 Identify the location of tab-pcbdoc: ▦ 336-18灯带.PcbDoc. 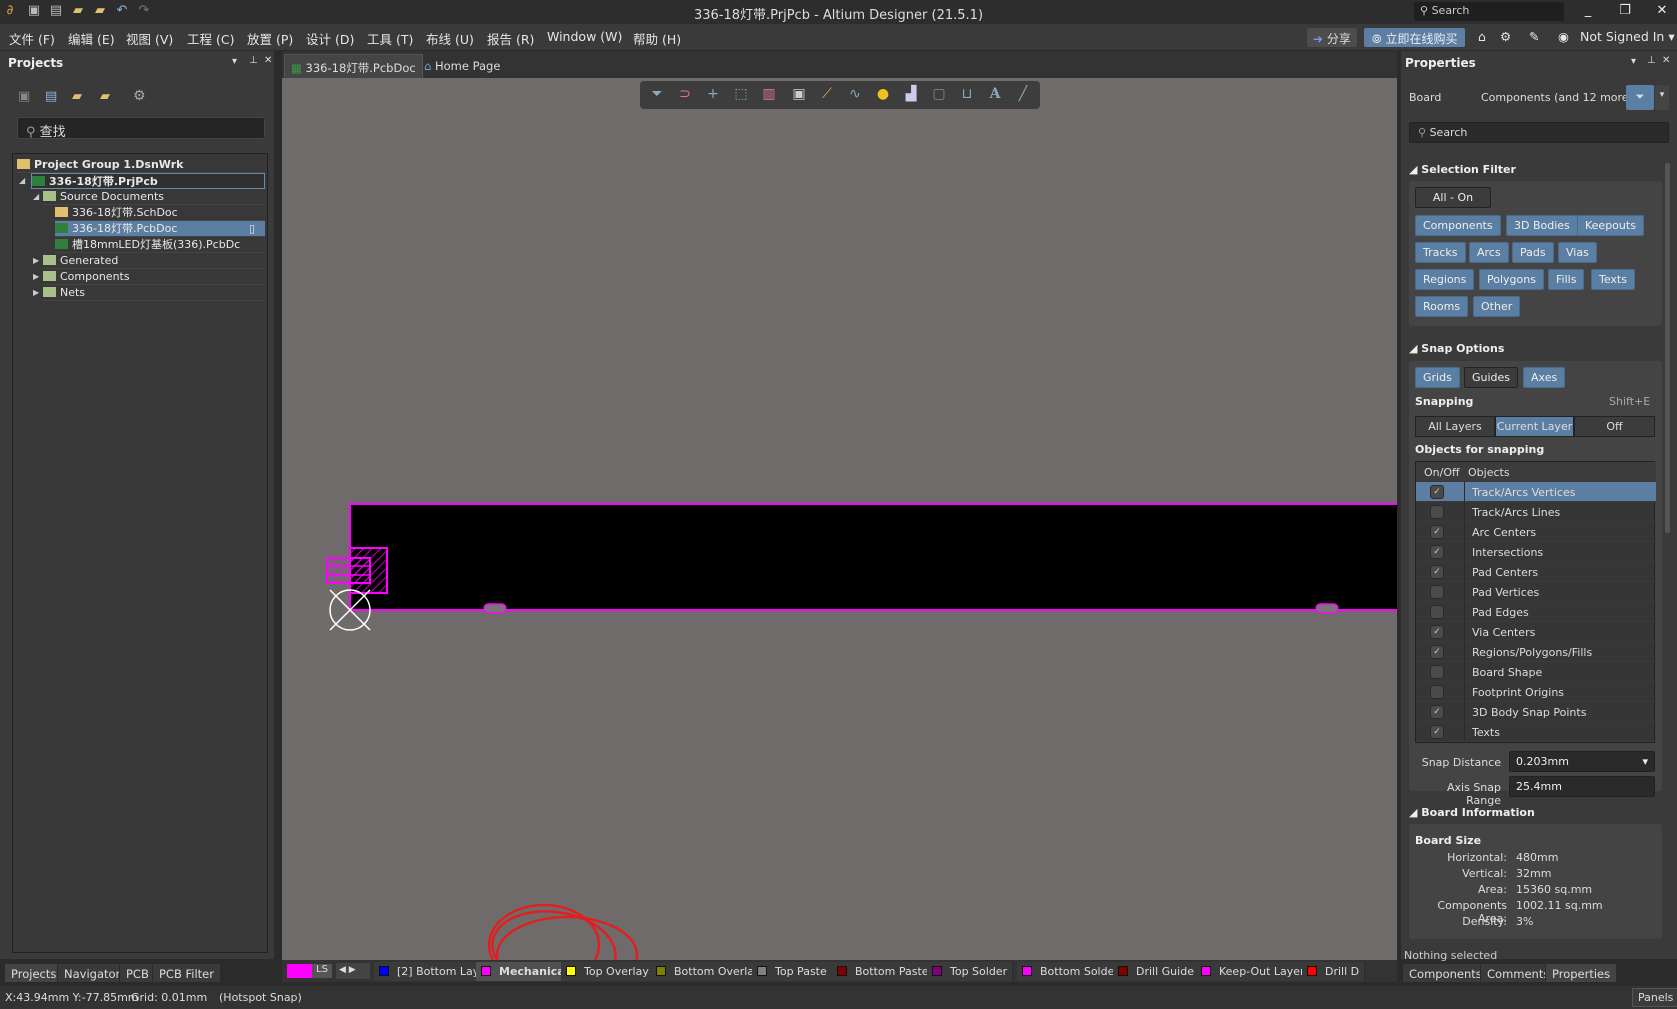
(353, 66).